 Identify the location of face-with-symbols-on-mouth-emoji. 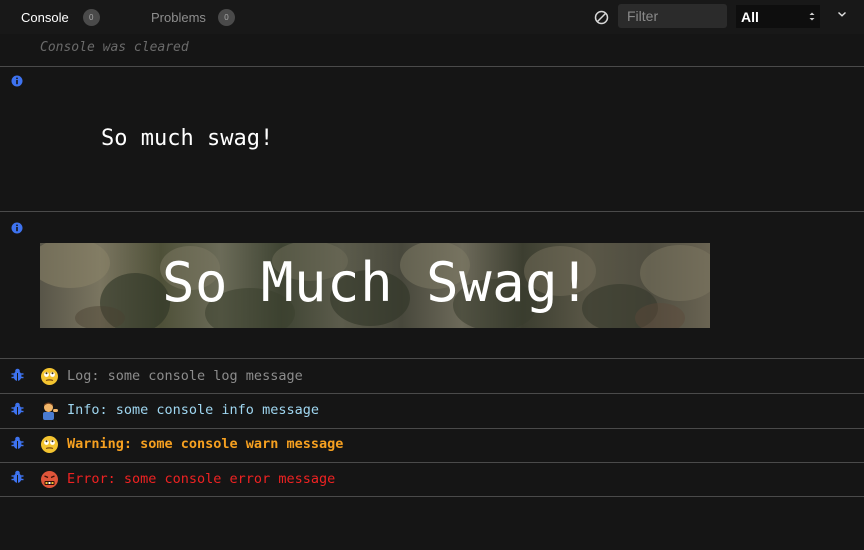
(49, 479).